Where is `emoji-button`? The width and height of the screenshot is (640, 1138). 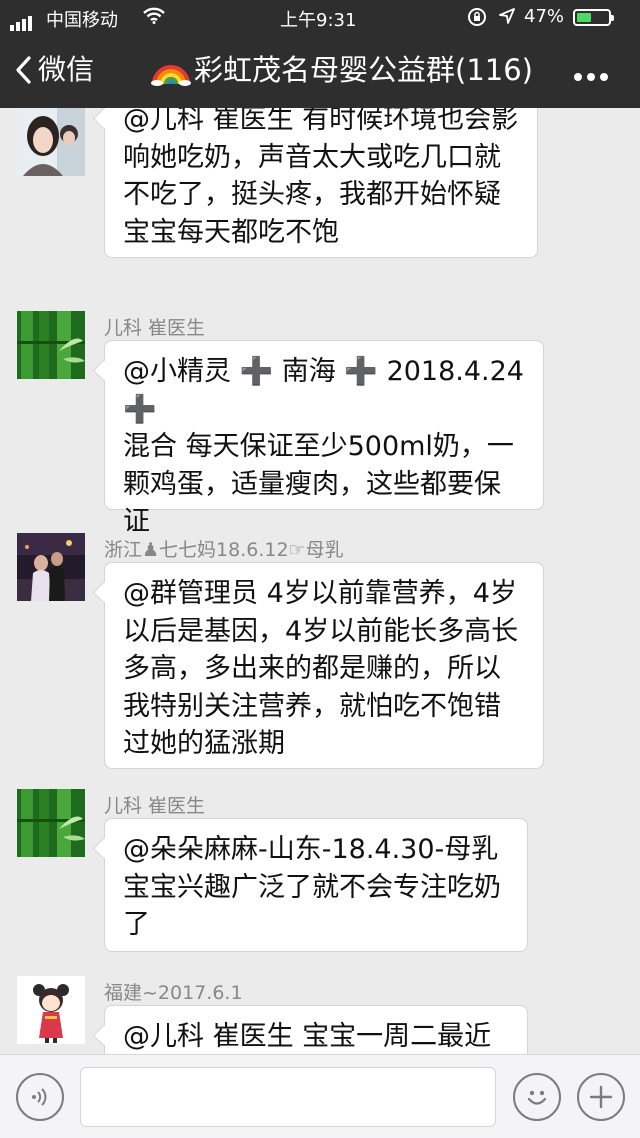 emoji-button is located at coordinates (537, 1097).